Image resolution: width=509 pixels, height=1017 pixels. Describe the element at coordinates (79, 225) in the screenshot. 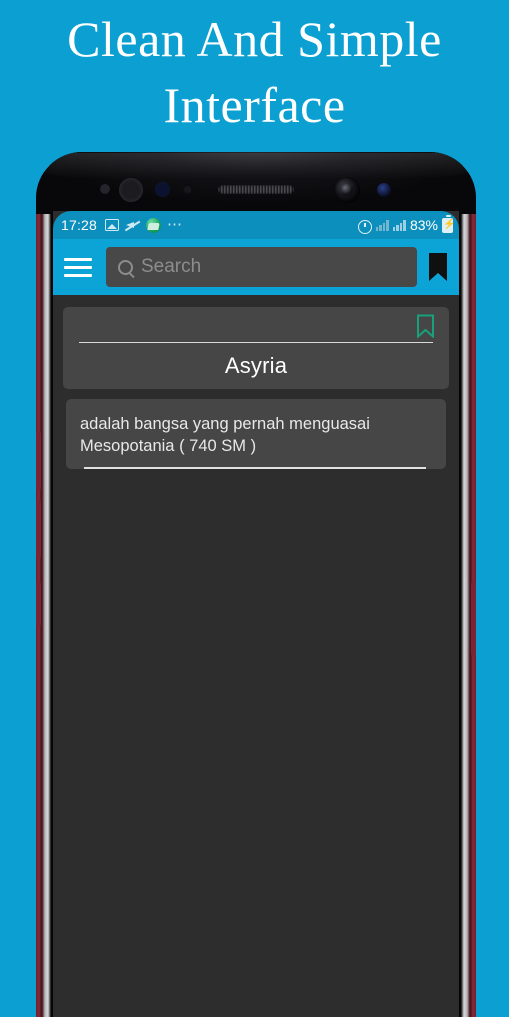

I see `status-time: 17:28` at that location.